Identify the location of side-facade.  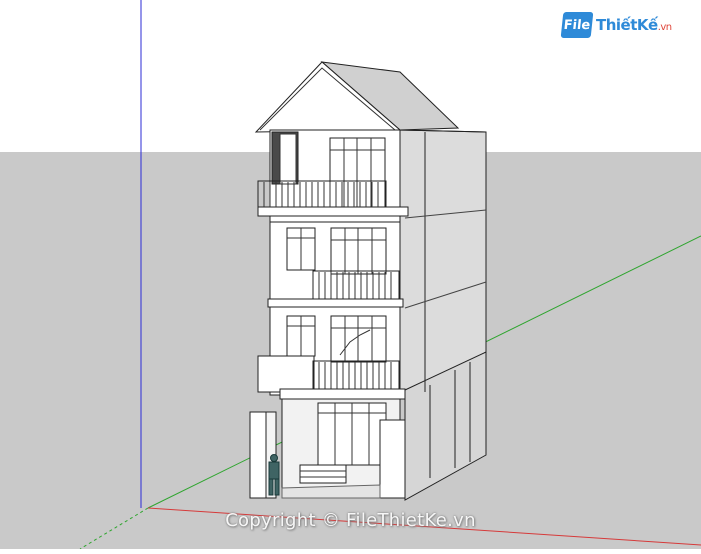
(443, 262).